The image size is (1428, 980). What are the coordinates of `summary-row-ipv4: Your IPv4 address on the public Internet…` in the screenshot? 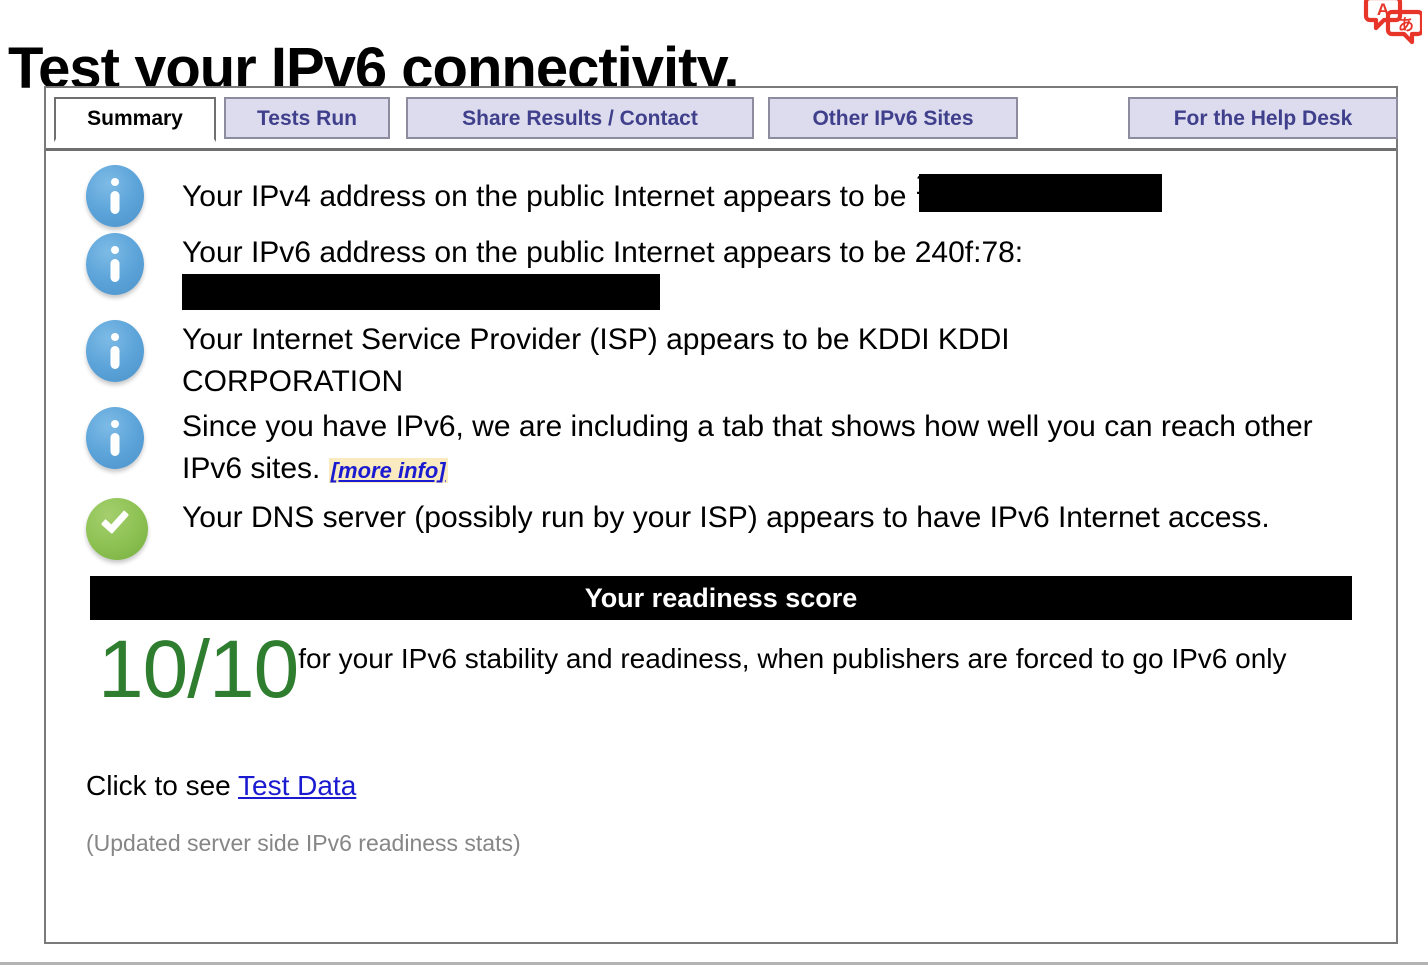 It's located at (721, 195).